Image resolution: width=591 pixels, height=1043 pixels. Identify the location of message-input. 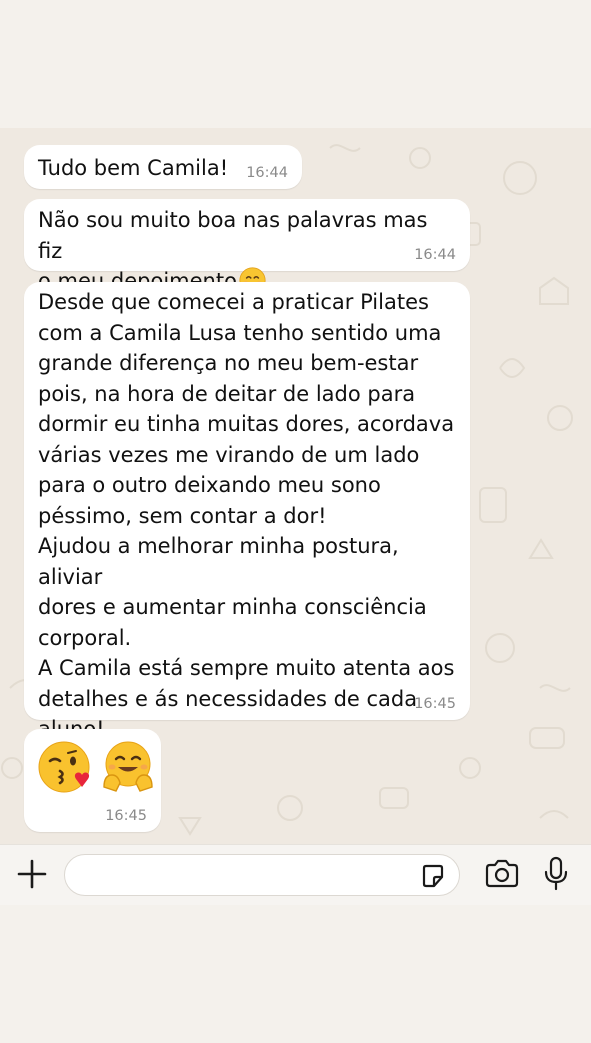
(262, 875).